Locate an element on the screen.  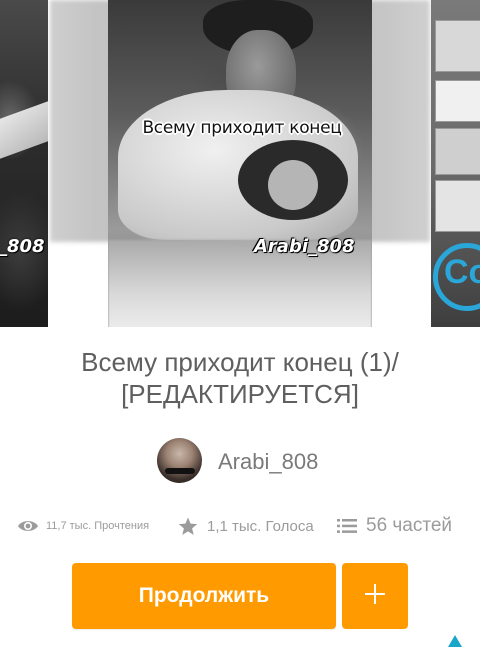
votes-stat: 1,1 тыс. Голоса is located at coordinates (246, 526).